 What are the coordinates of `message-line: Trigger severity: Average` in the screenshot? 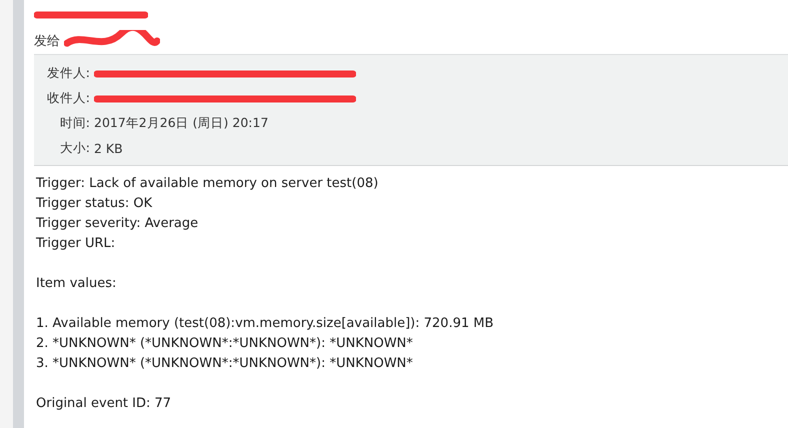 It's located at (118, 224).